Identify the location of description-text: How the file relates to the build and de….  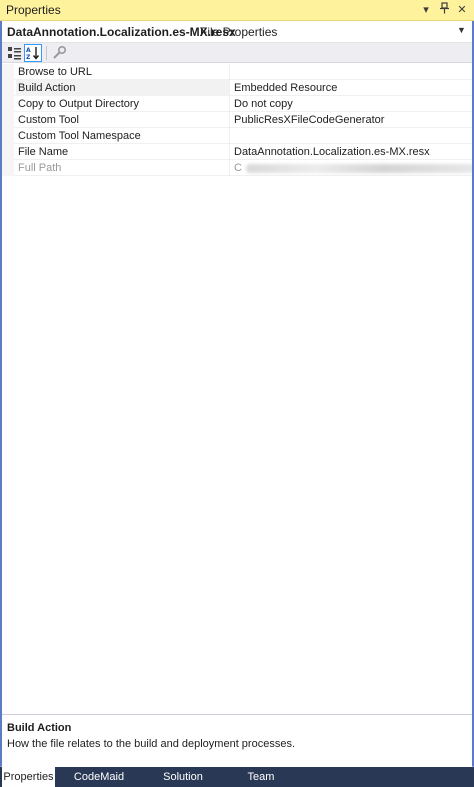
(151, 744).